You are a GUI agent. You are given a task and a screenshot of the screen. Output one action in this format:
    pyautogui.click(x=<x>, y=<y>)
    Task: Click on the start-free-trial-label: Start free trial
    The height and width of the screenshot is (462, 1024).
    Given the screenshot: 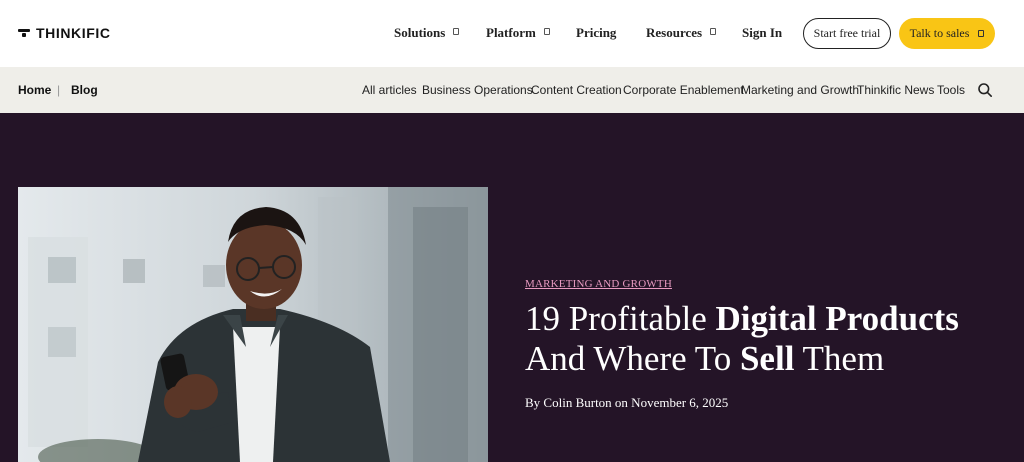 What is the action you would take?
    pyautogui.click(x=847, y=33)
    